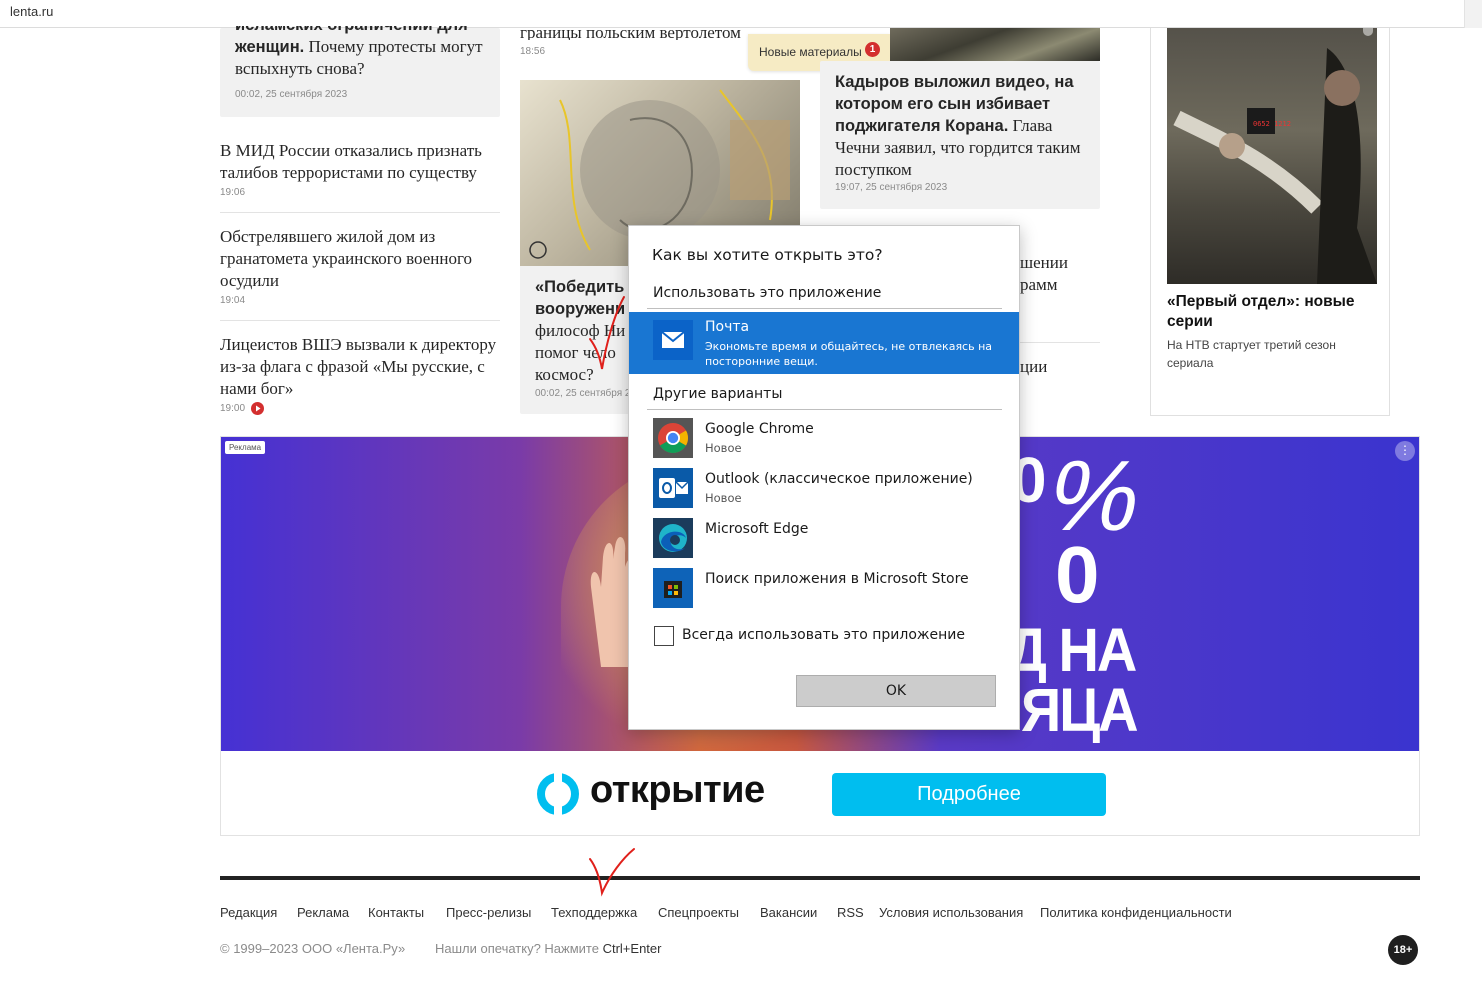 This screenshot has width=1482, height=983. What do you see at coordinates (820, 878) in the screenshot?
I see `footer-divider` at bounding box center [820, 878].